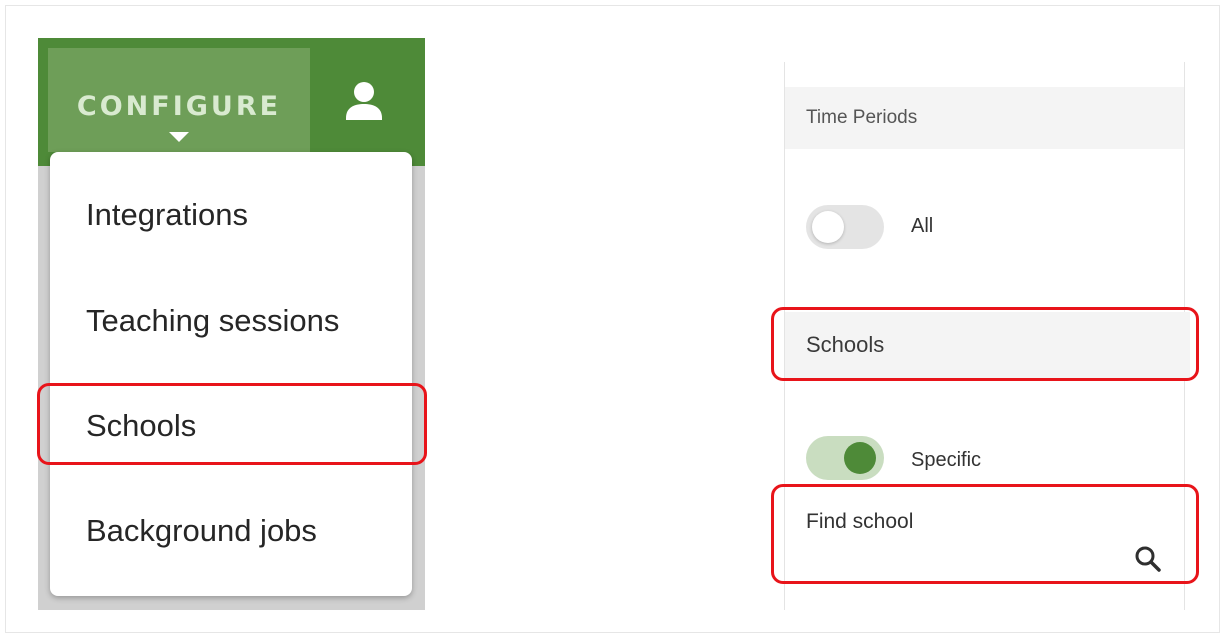 The width and height of the screenshot is (1226, 639). What do you see at coordinates (179, 137) in the screenshot?
I see `caret-down-icon` at bounding box center [179, 137].